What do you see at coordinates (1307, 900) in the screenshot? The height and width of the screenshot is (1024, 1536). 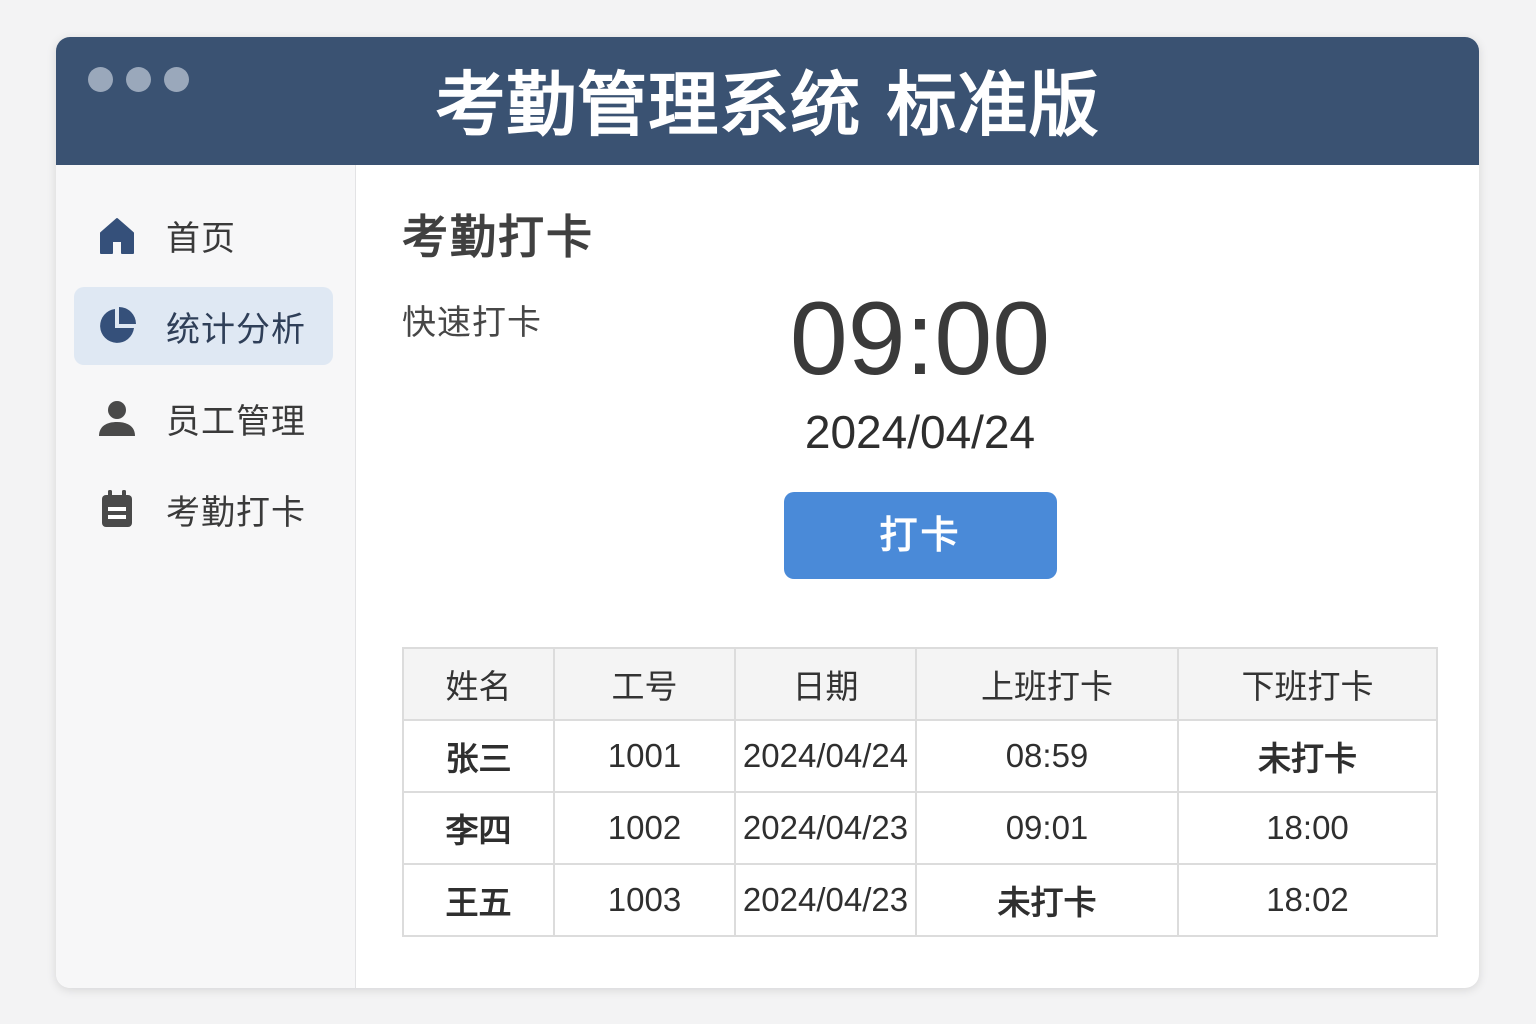 I see `cell-clock-out: 18:02` at bounding box center [1307, 900].